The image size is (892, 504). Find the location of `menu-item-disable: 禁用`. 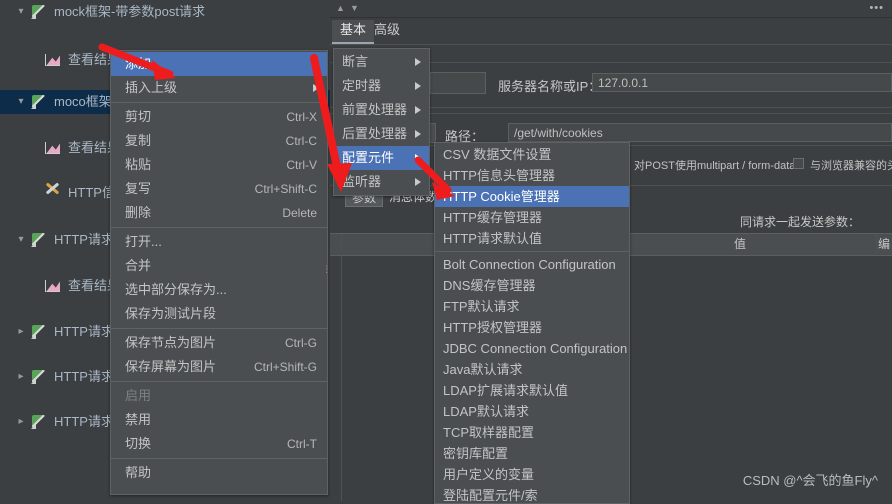

menu-item-disable: 禁用 is located at coordinates (219, 420).